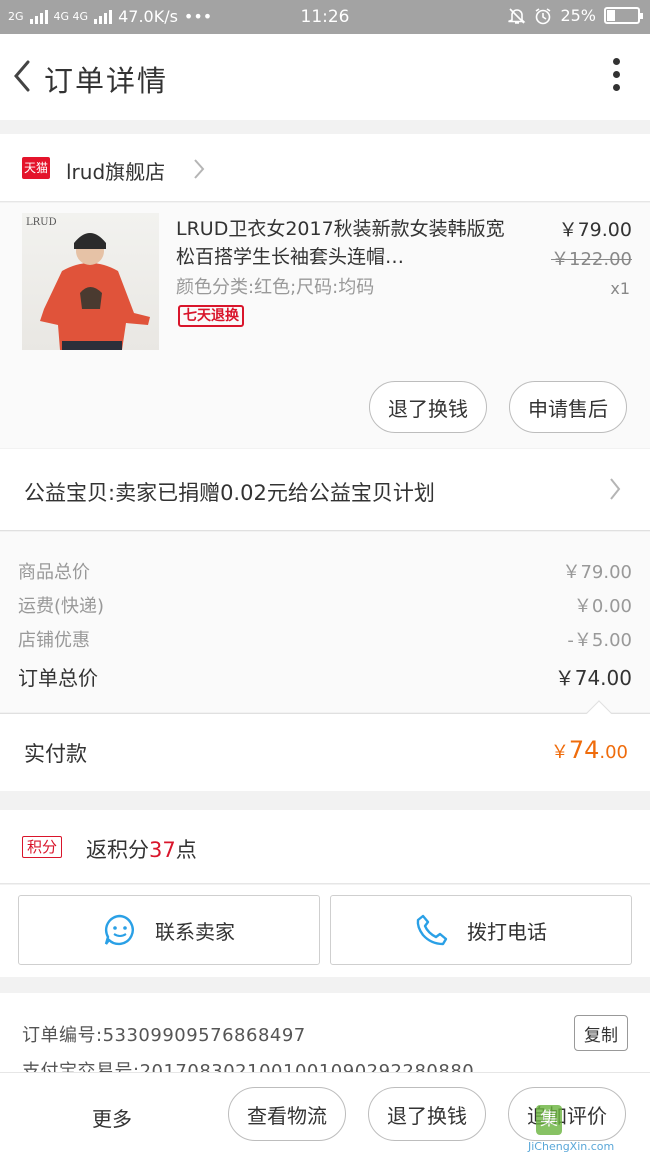  I want to click on points-prefix: 返积分, so click(117, 850).